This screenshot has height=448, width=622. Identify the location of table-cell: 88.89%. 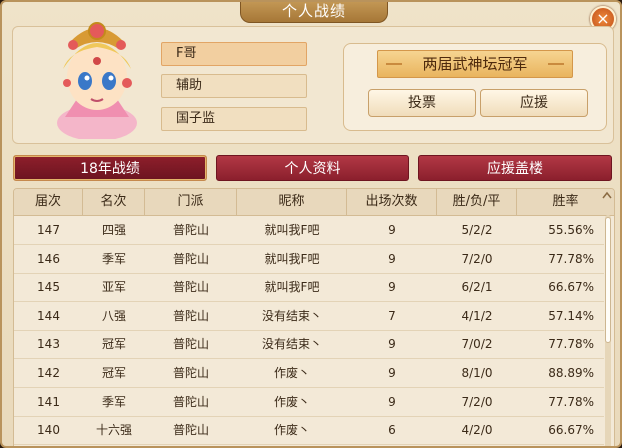
(571, 373).